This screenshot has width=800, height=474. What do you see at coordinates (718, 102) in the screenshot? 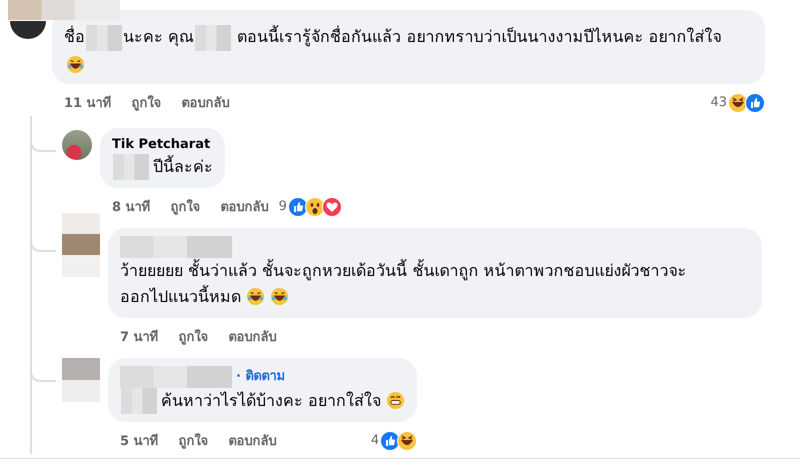
I see `reaction-count: 43` at bounding box center [718, 102].